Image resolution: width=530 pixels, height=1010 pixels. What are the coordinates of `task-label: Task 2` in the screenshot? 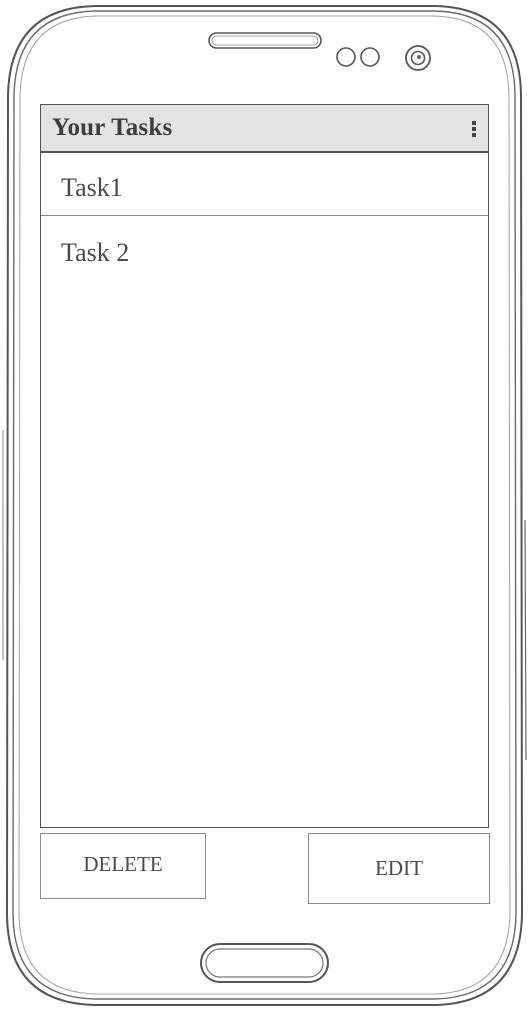 It's located at (95, 252).